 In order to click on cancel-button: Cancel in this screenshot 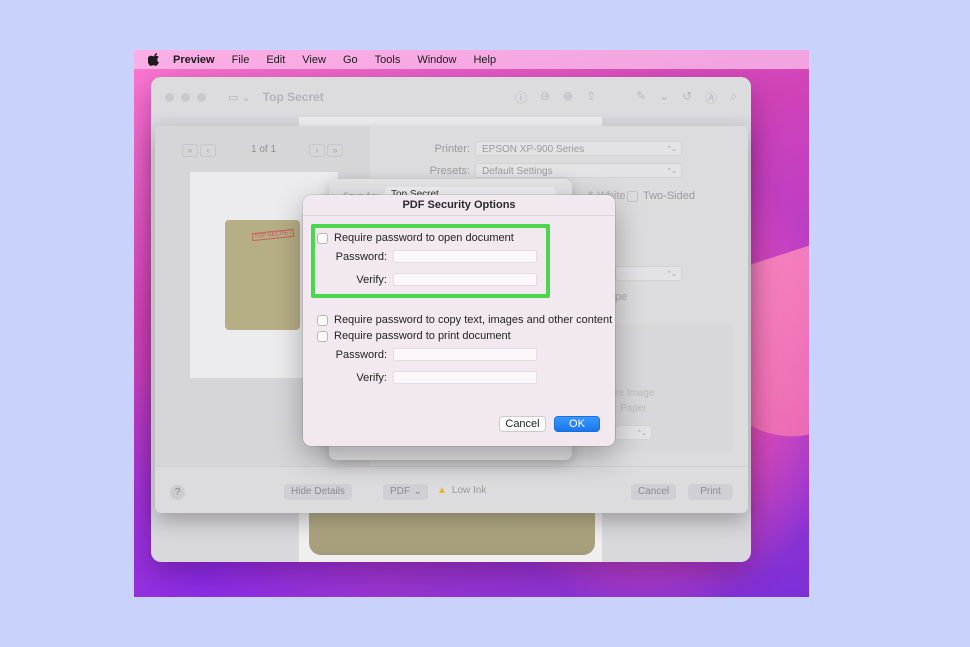, I will do `click(522, 424)`.